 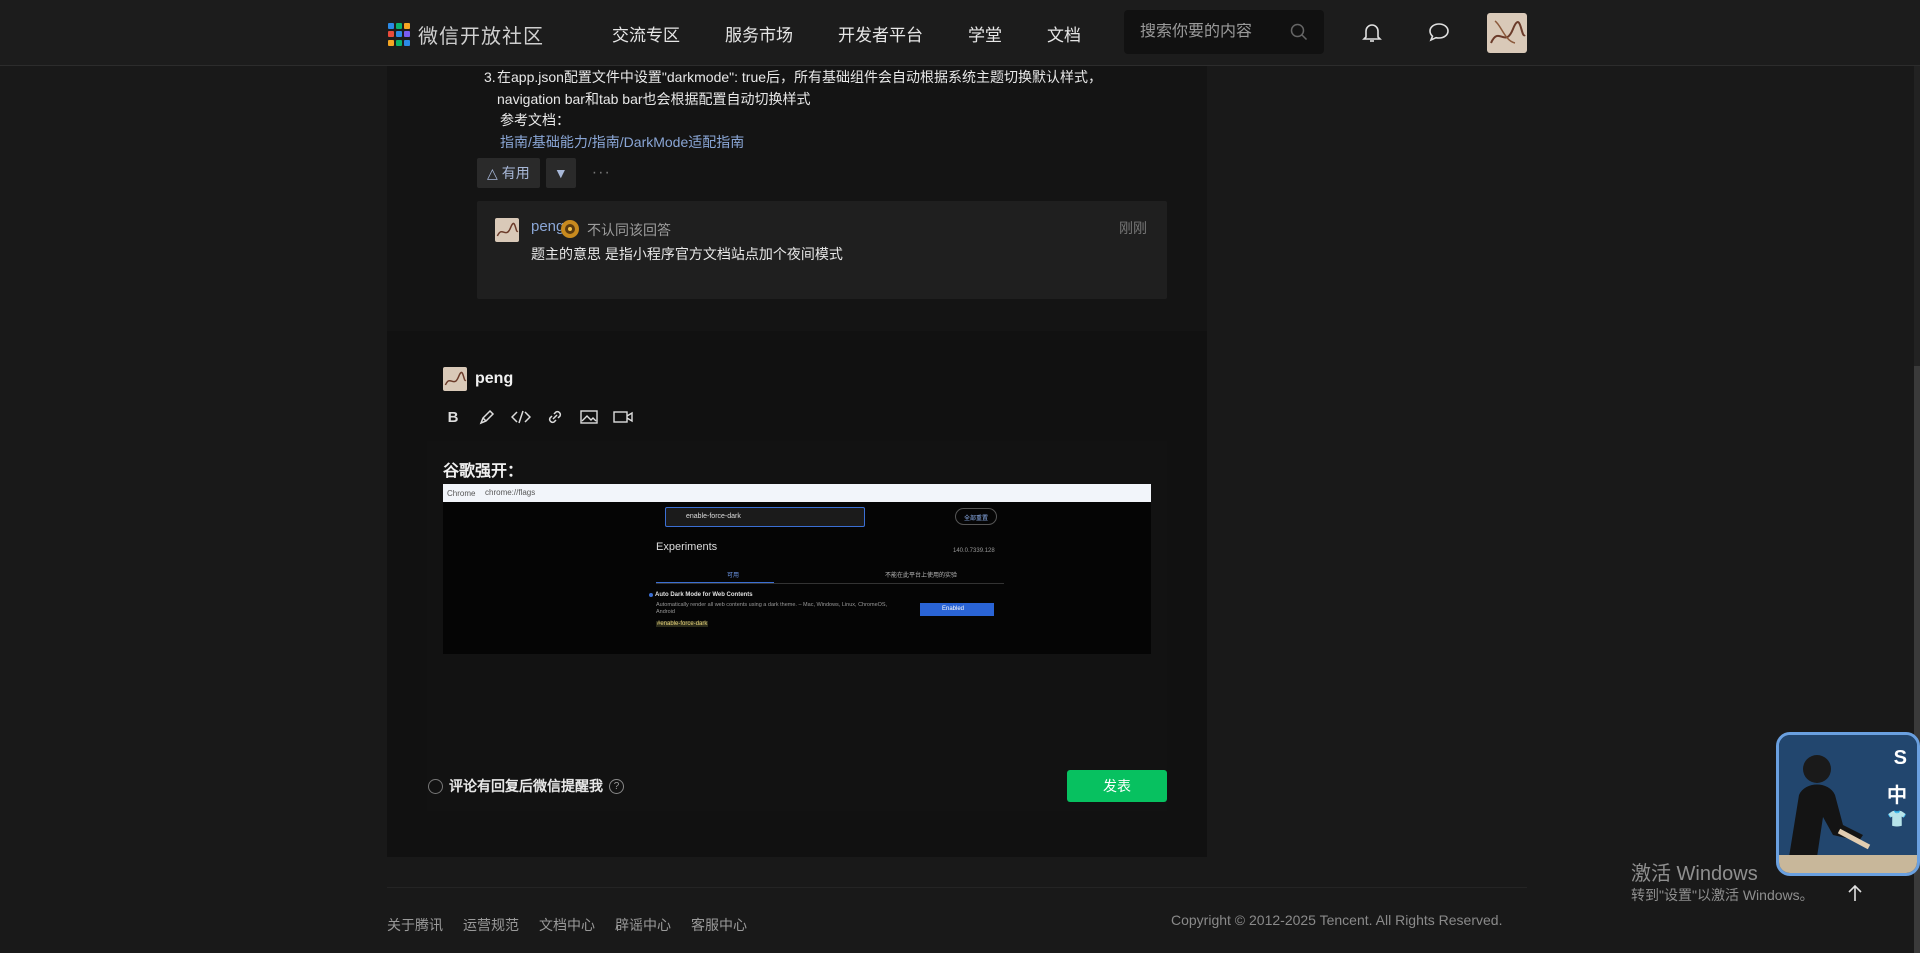 I want to click on windows-watermark-title: 激活 Windows, so click(x=1694, y=874).